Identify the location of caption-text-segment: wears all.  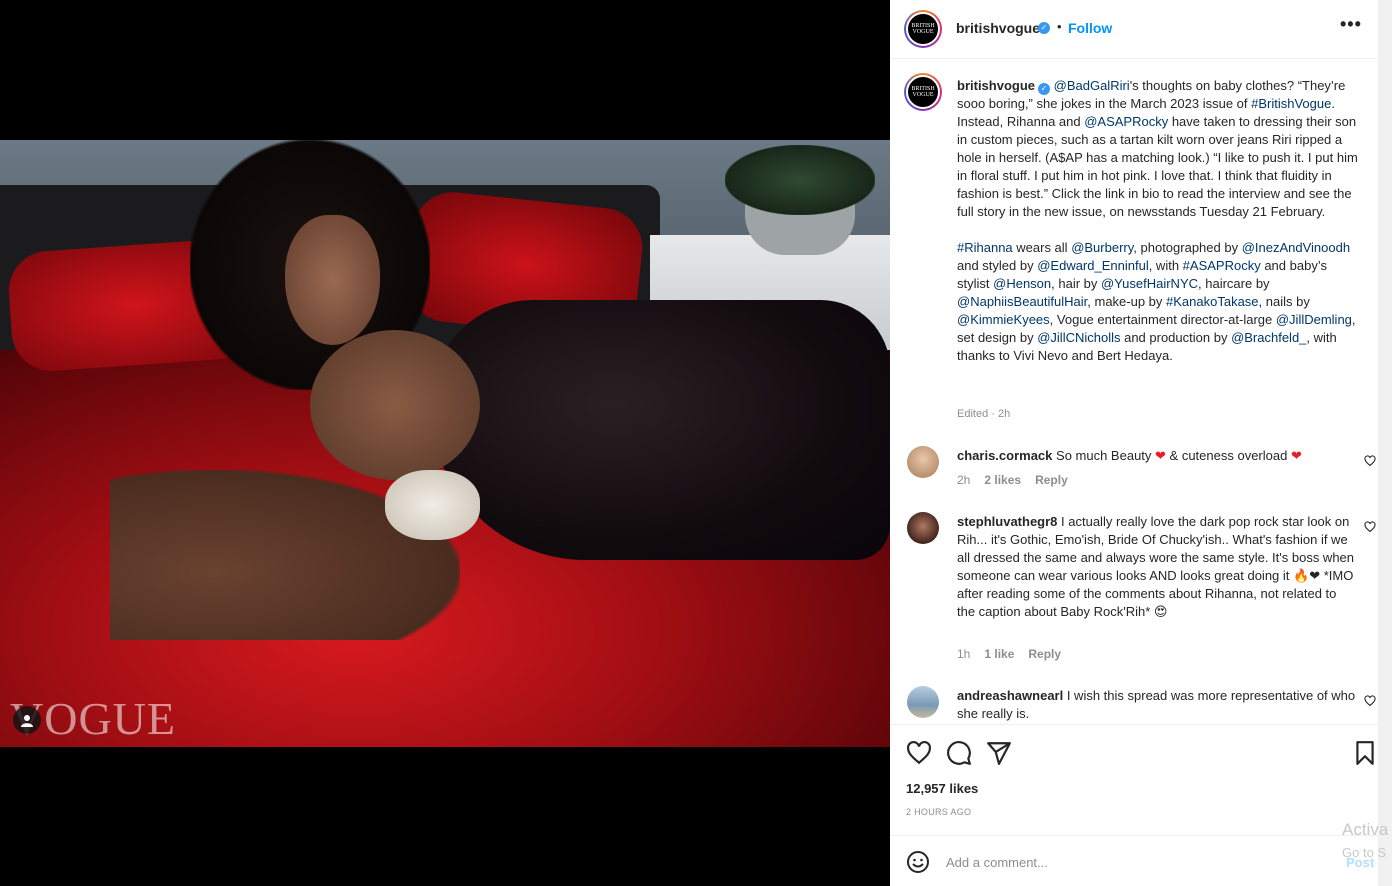
(1042, 247).